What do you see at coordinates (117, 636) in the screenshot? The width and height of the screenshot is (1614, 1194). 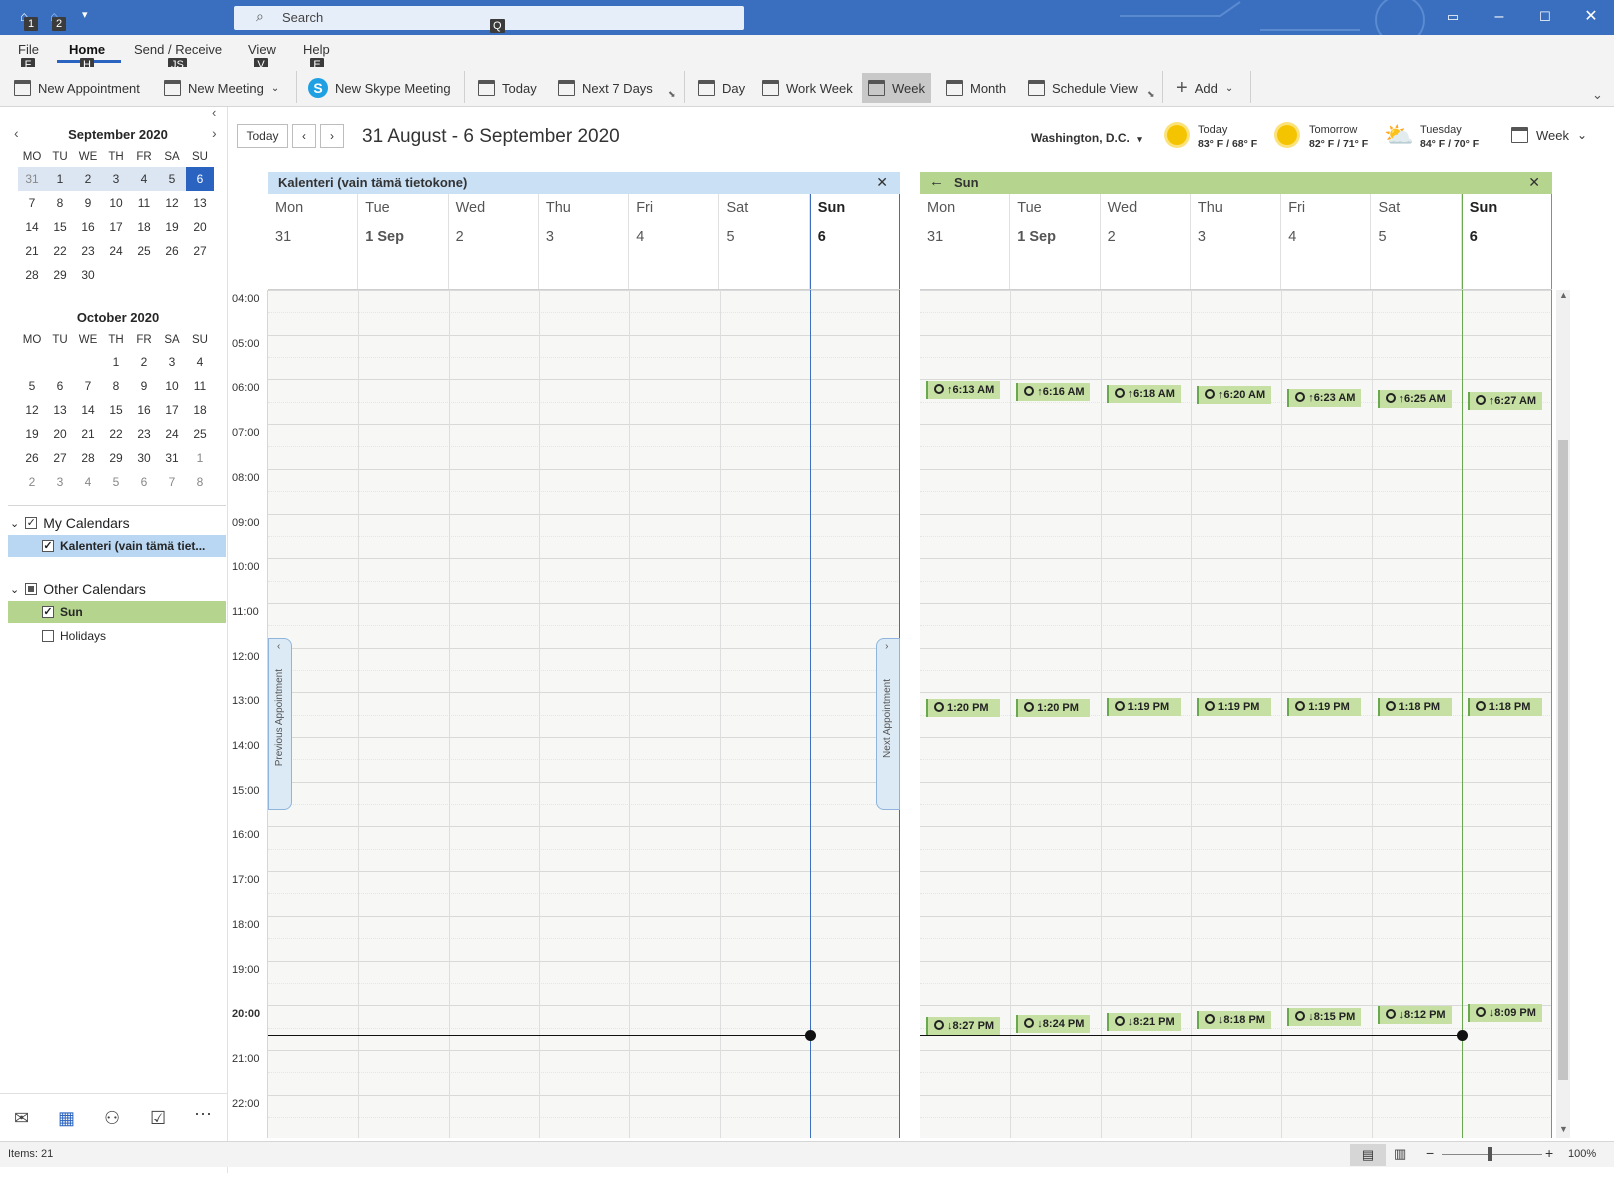 I see `calendar-item-holidays: Holidays` at bounding box center [117, 636].